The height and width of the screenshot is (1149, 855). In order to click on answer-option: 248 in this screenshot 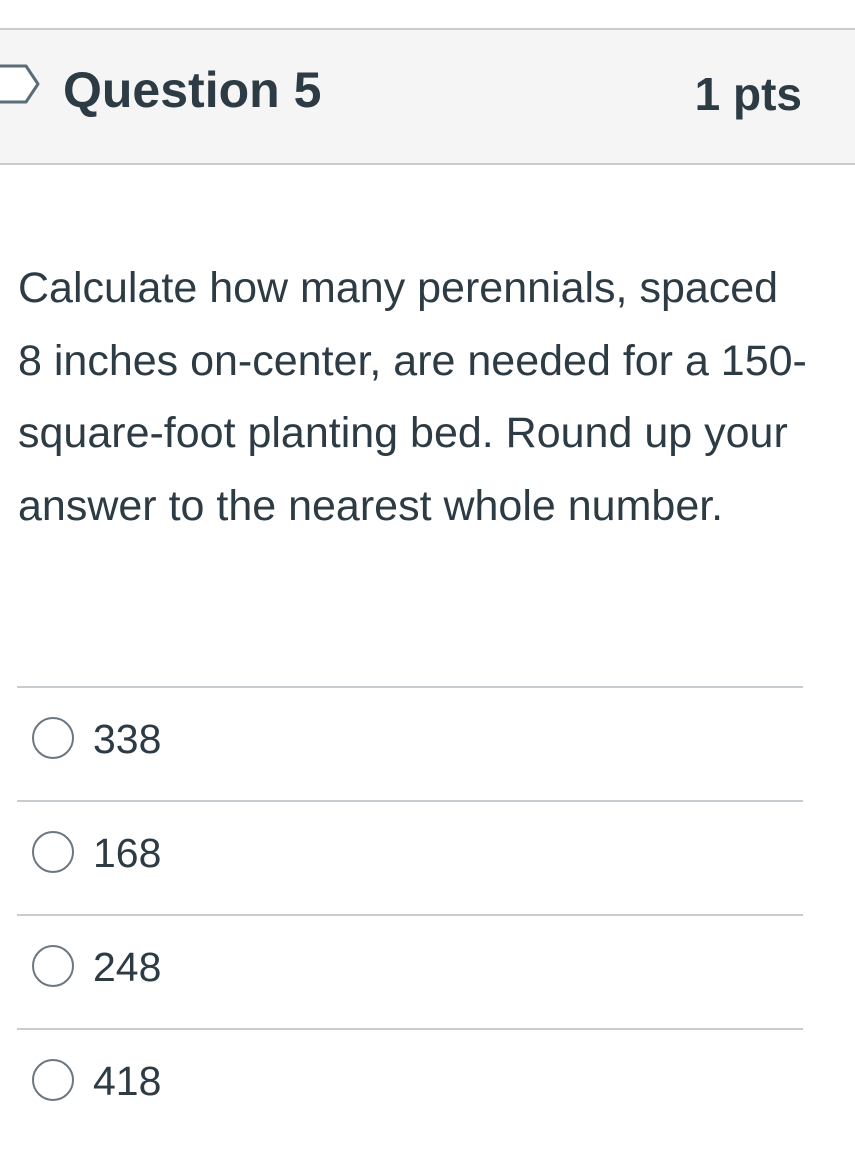, I will do `click(410, 971)`.